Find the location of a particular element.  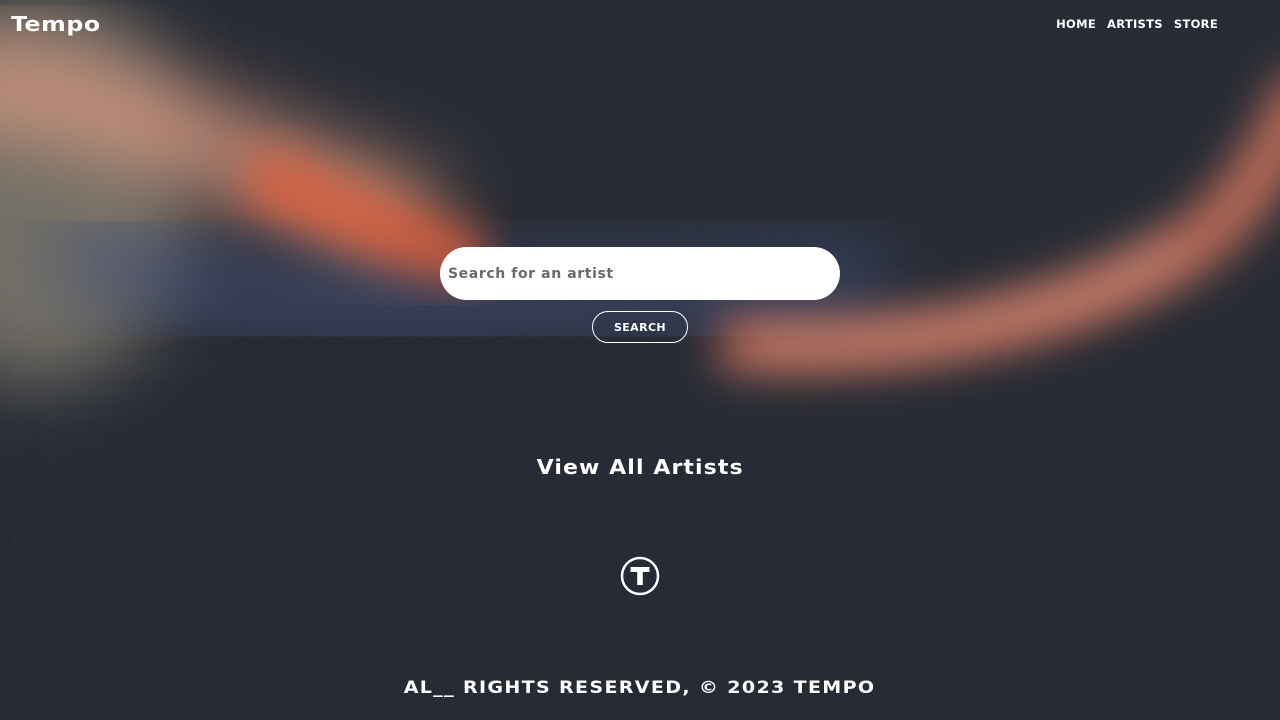

search-input is located at coordinates (640, 273).